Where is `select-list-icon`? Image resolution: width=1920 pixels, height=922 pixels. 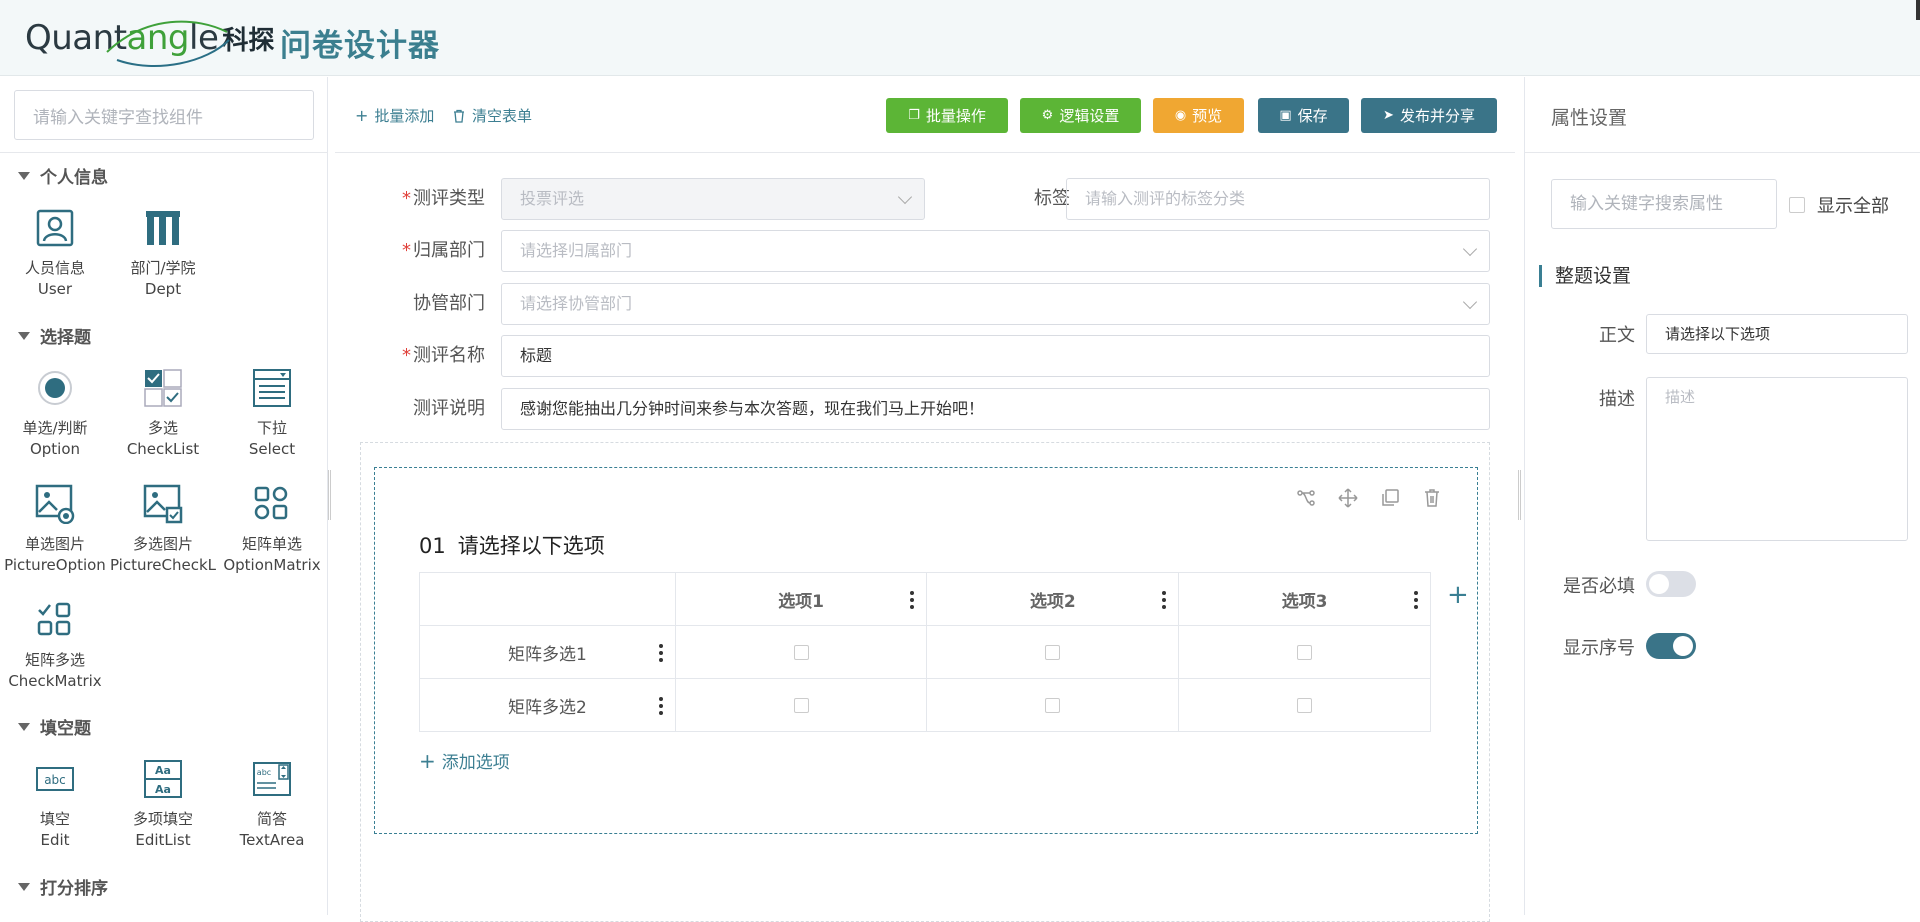 select-list-icon is located at coordinates (272, 388).